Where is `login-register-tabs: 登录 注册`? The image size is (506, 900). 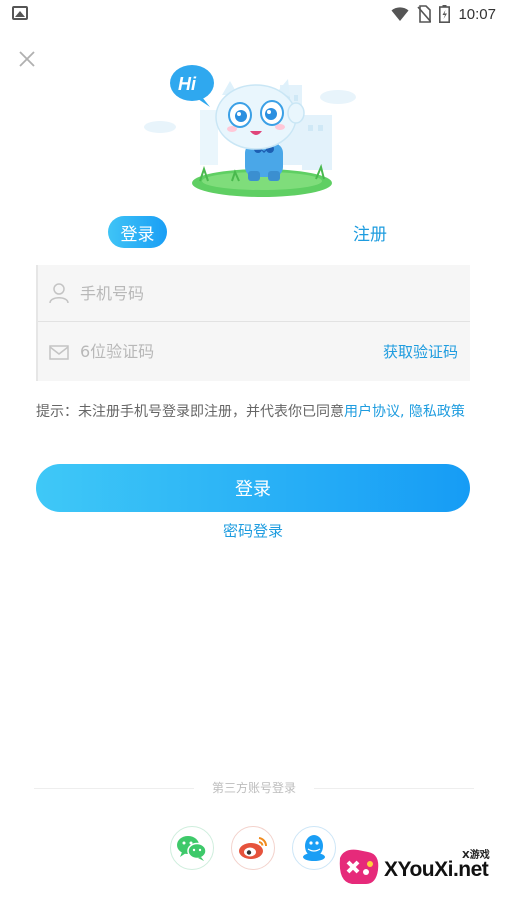
login-register-tabs: 登录 注册 is located at coordinates (253, 232).